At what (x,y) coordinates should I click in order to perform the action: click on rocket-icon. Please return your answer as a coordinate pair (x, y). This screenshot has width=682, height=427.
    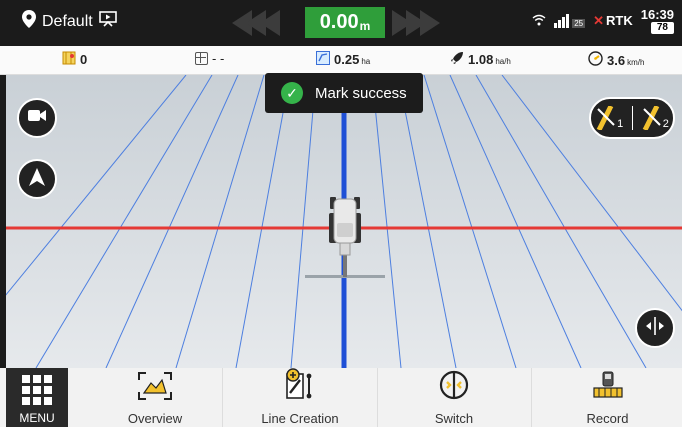
    Looking at the image, I should click on (457, 59).